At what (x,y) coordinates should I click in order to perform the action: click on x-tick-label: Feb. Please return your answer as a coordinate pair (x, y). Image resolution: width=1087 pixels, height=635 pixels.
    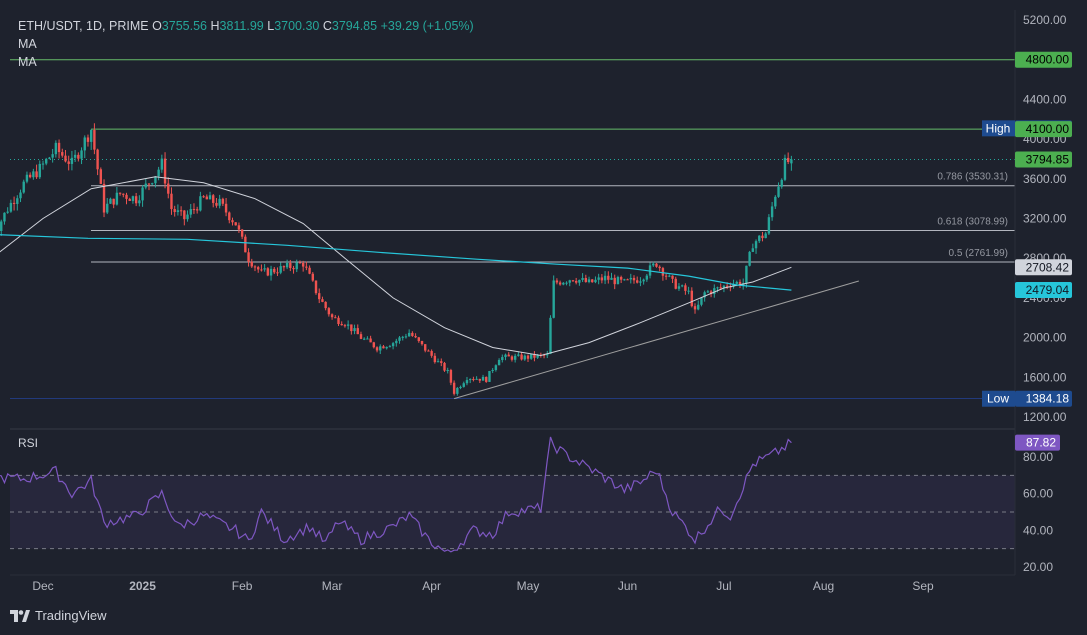
    Looking at the image, I should click on (242, 586).